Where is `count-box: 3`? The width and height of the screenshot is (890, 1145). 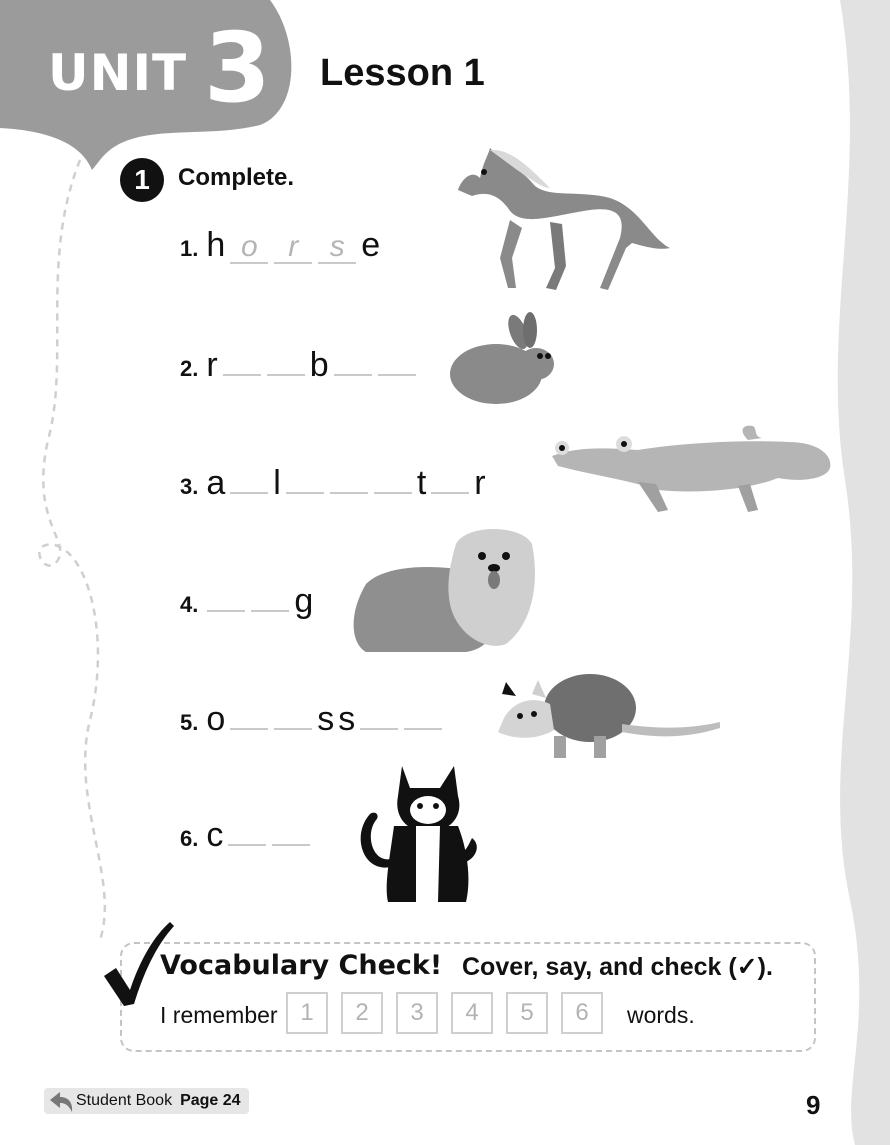 count-box: 3 is located at coordinates (417, 1013).